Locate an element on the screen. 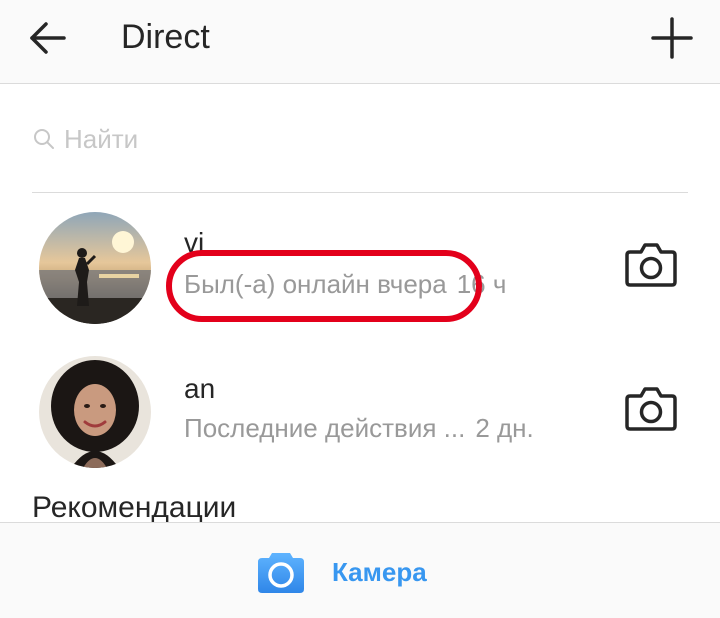 This screenshot has width=720, height=618. new-message-button is located at coordinates (672, 38).